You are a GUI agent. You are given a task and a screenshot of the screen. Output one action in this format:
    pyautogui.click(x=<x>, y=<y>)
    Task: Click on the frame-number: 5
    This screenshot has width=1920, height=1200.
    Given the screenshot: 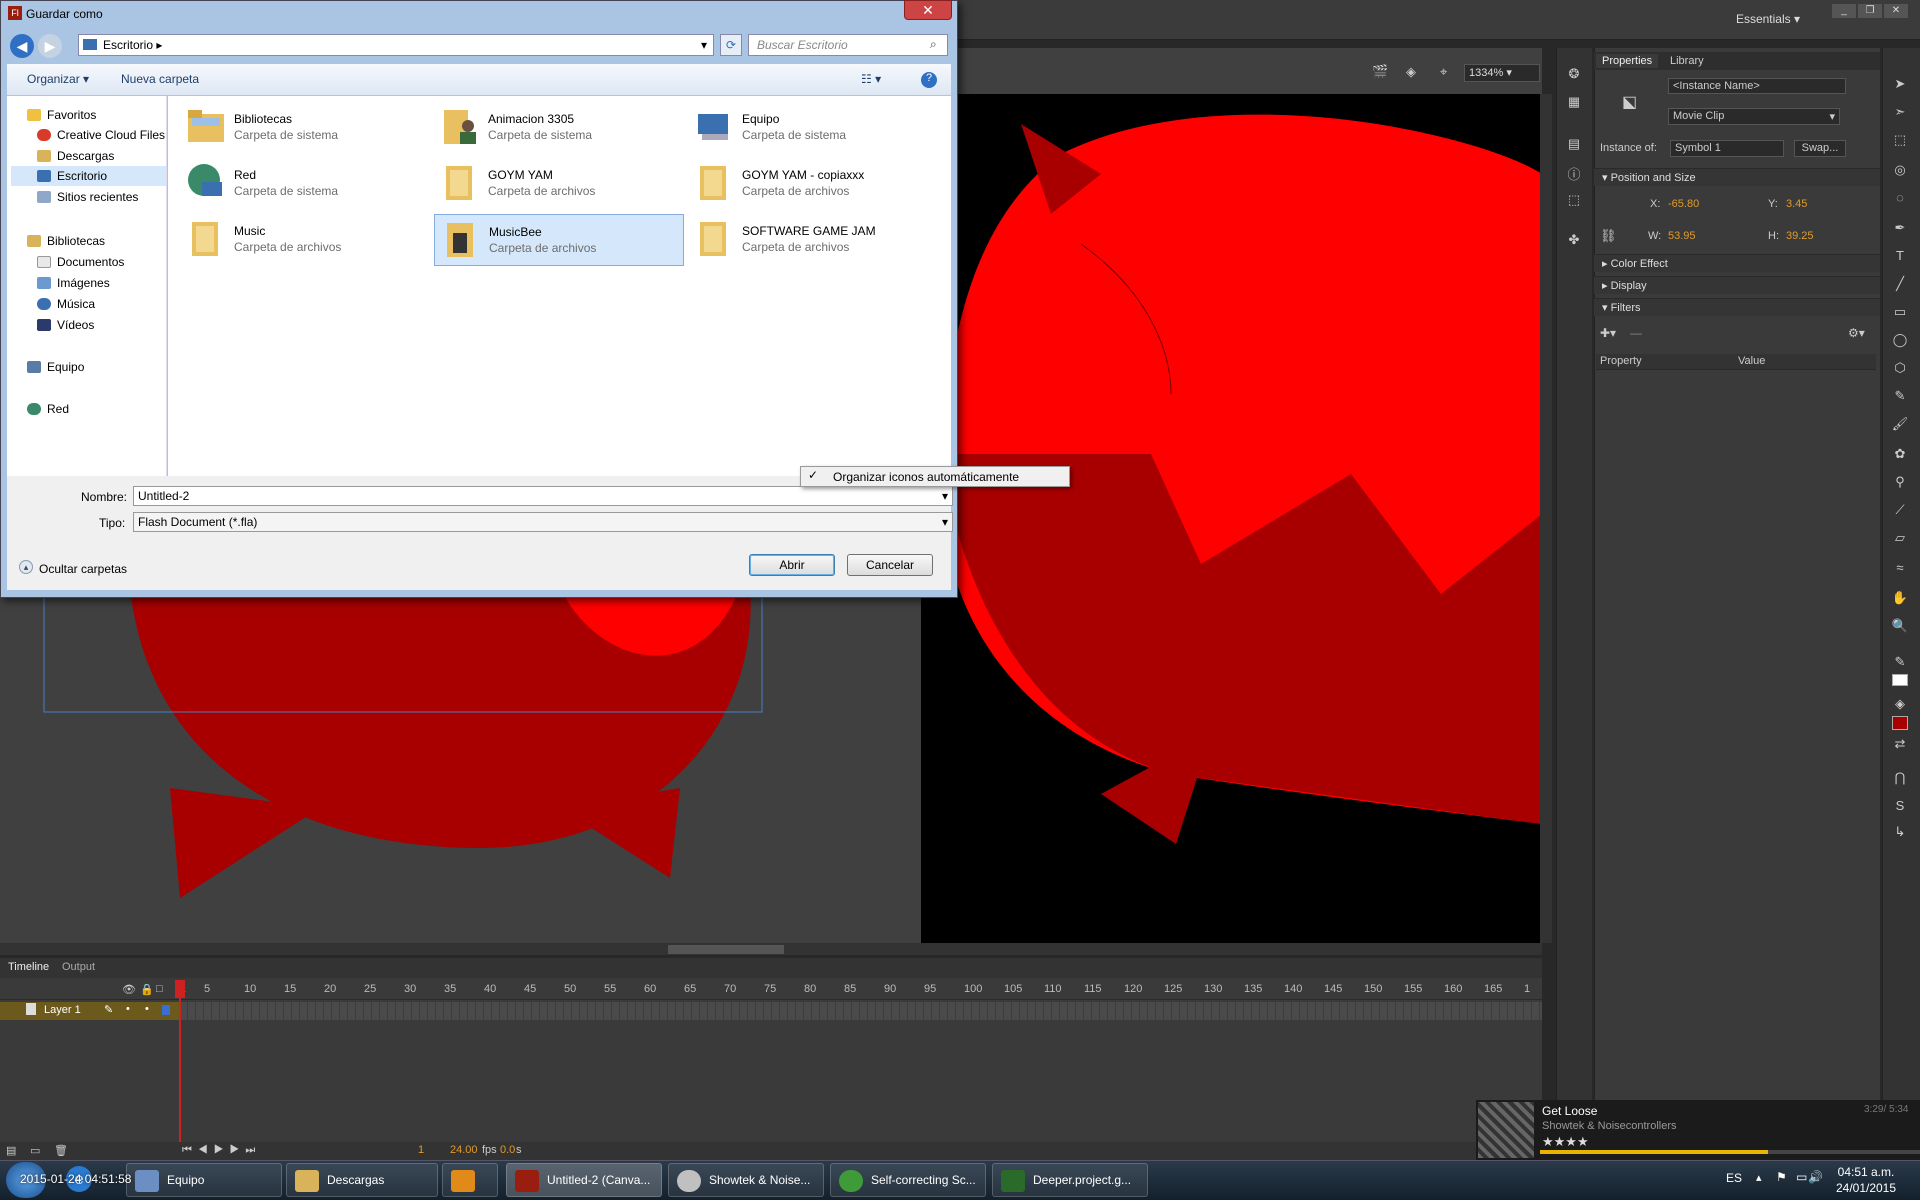 What is the action you would take?
    pyautogui.click(x=207, y=989)
    